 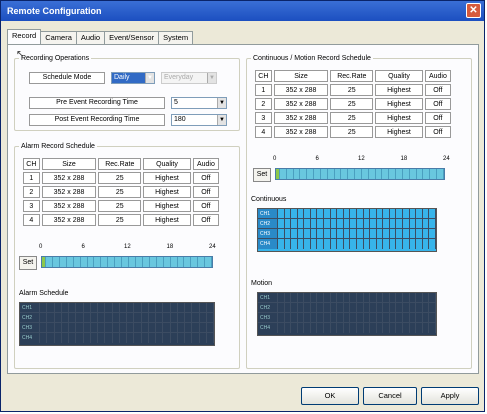 I want to click on schedule-day-select: Everyday ▼, so click(x=189, y=78).